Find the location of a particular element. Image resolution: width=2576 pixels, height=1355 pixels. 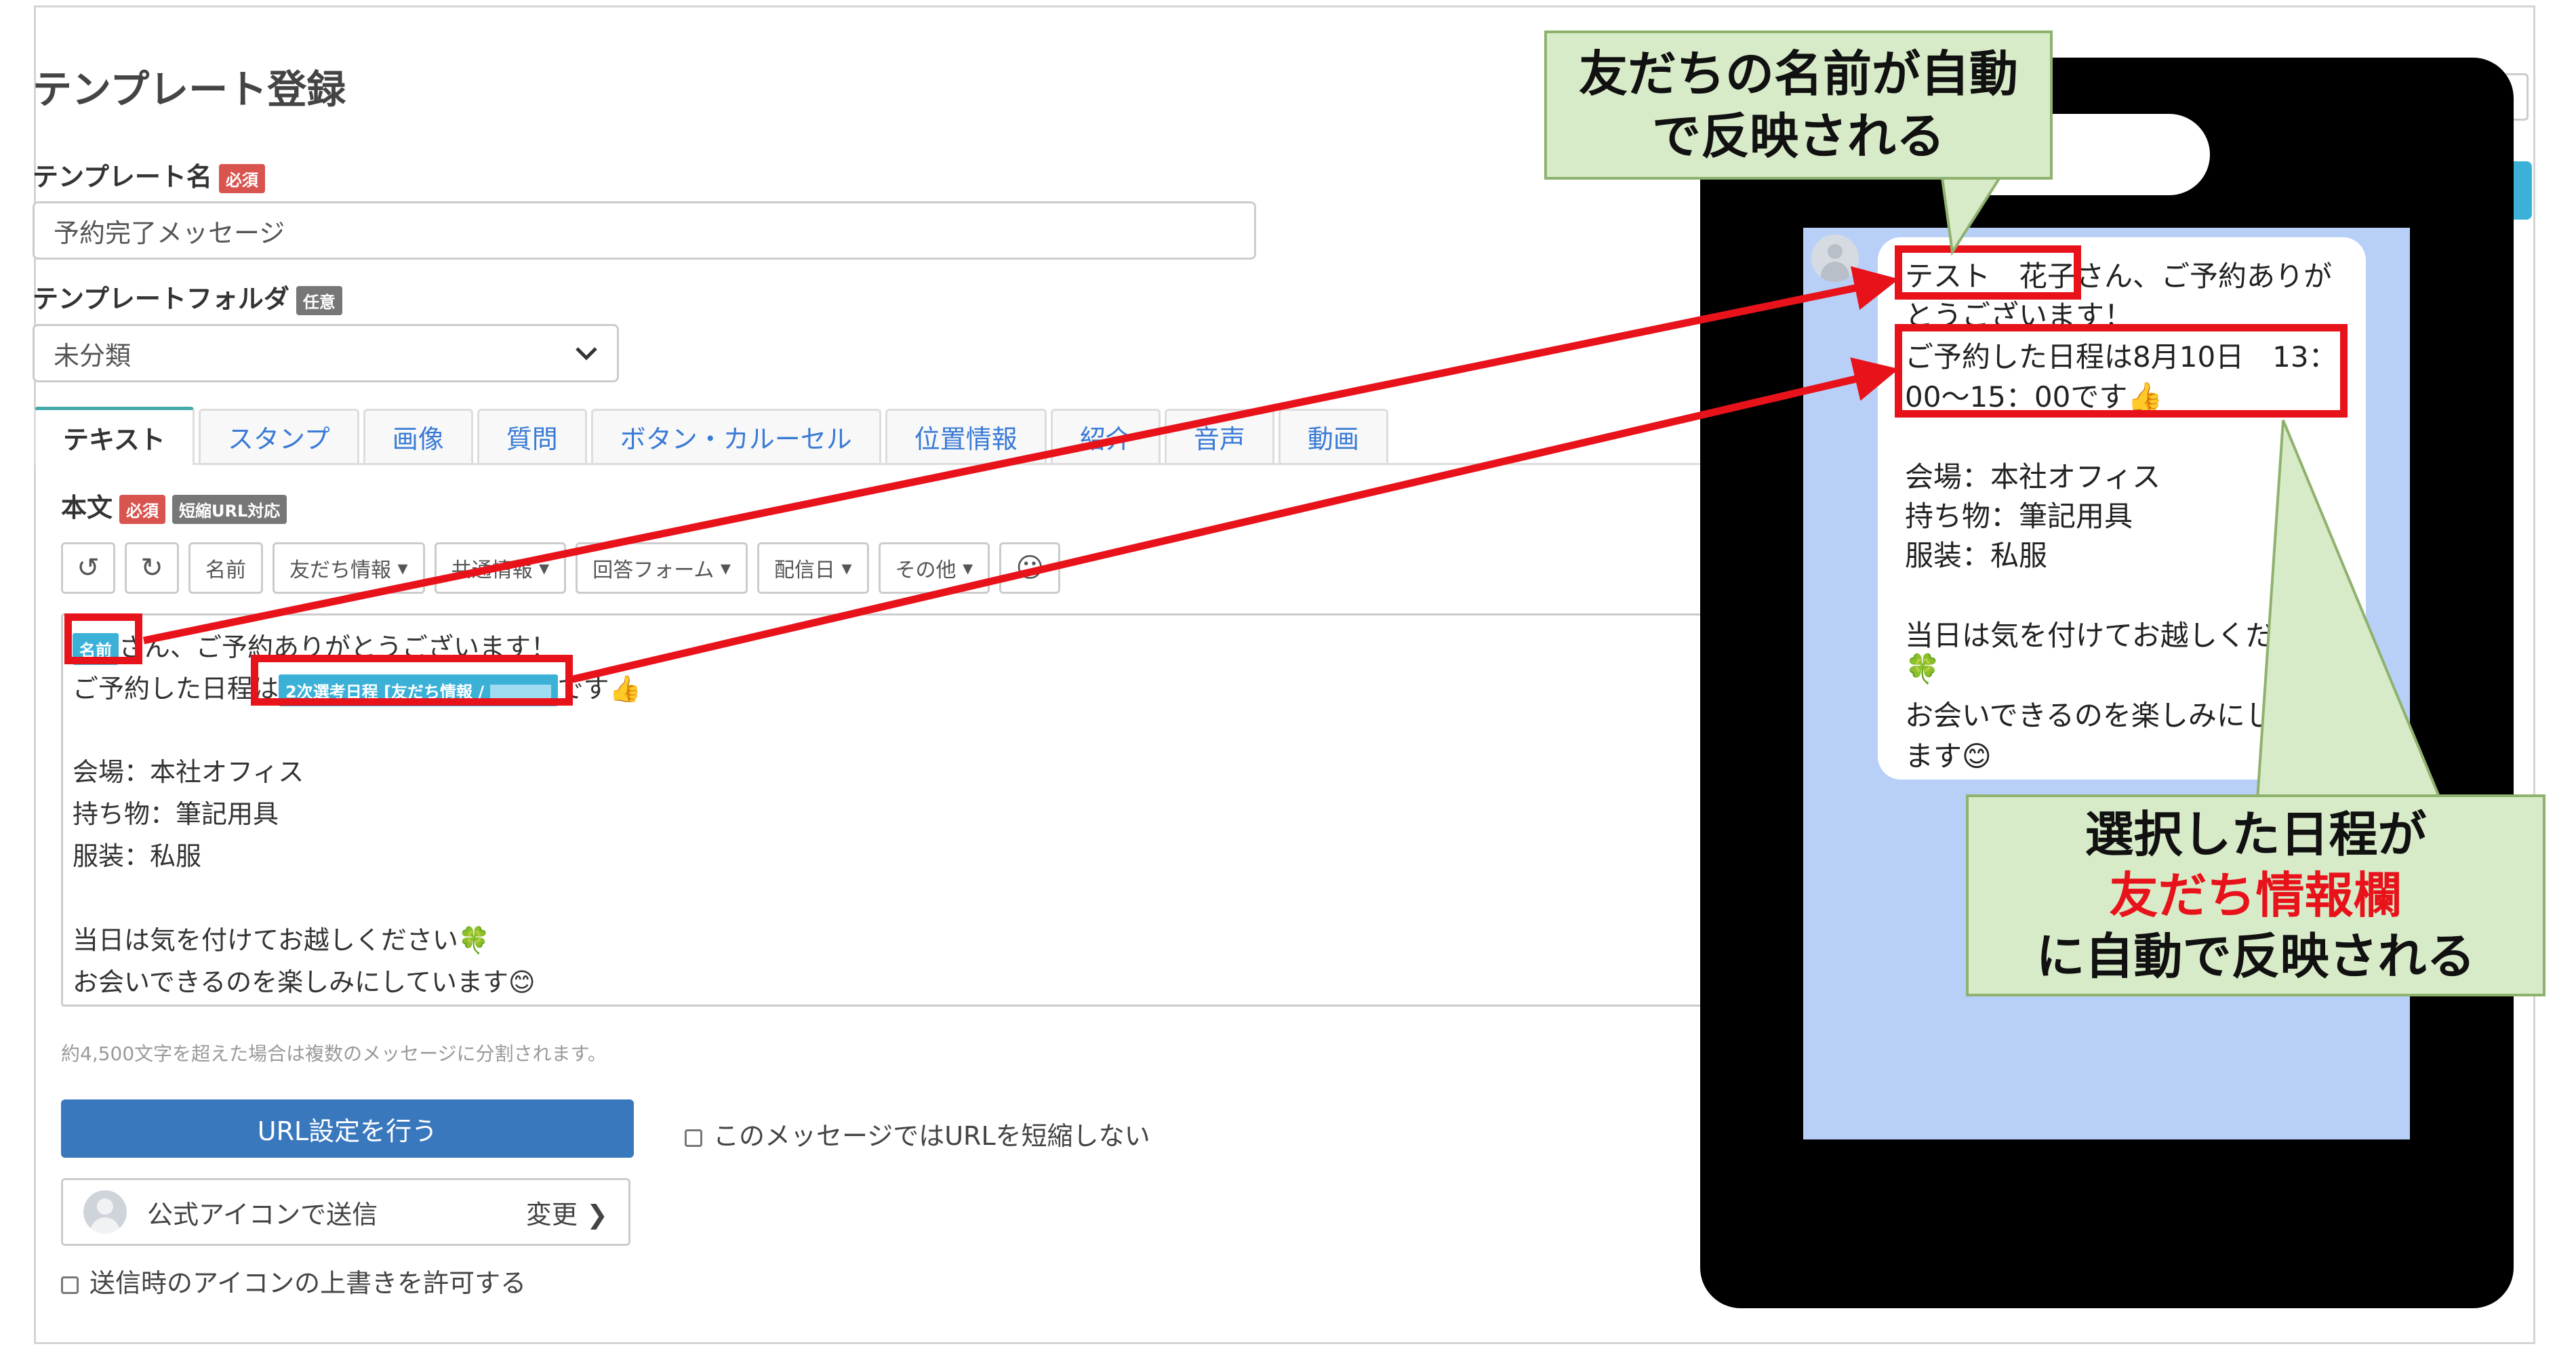

top-callout-pointer is located at coordinates (1971, 216).